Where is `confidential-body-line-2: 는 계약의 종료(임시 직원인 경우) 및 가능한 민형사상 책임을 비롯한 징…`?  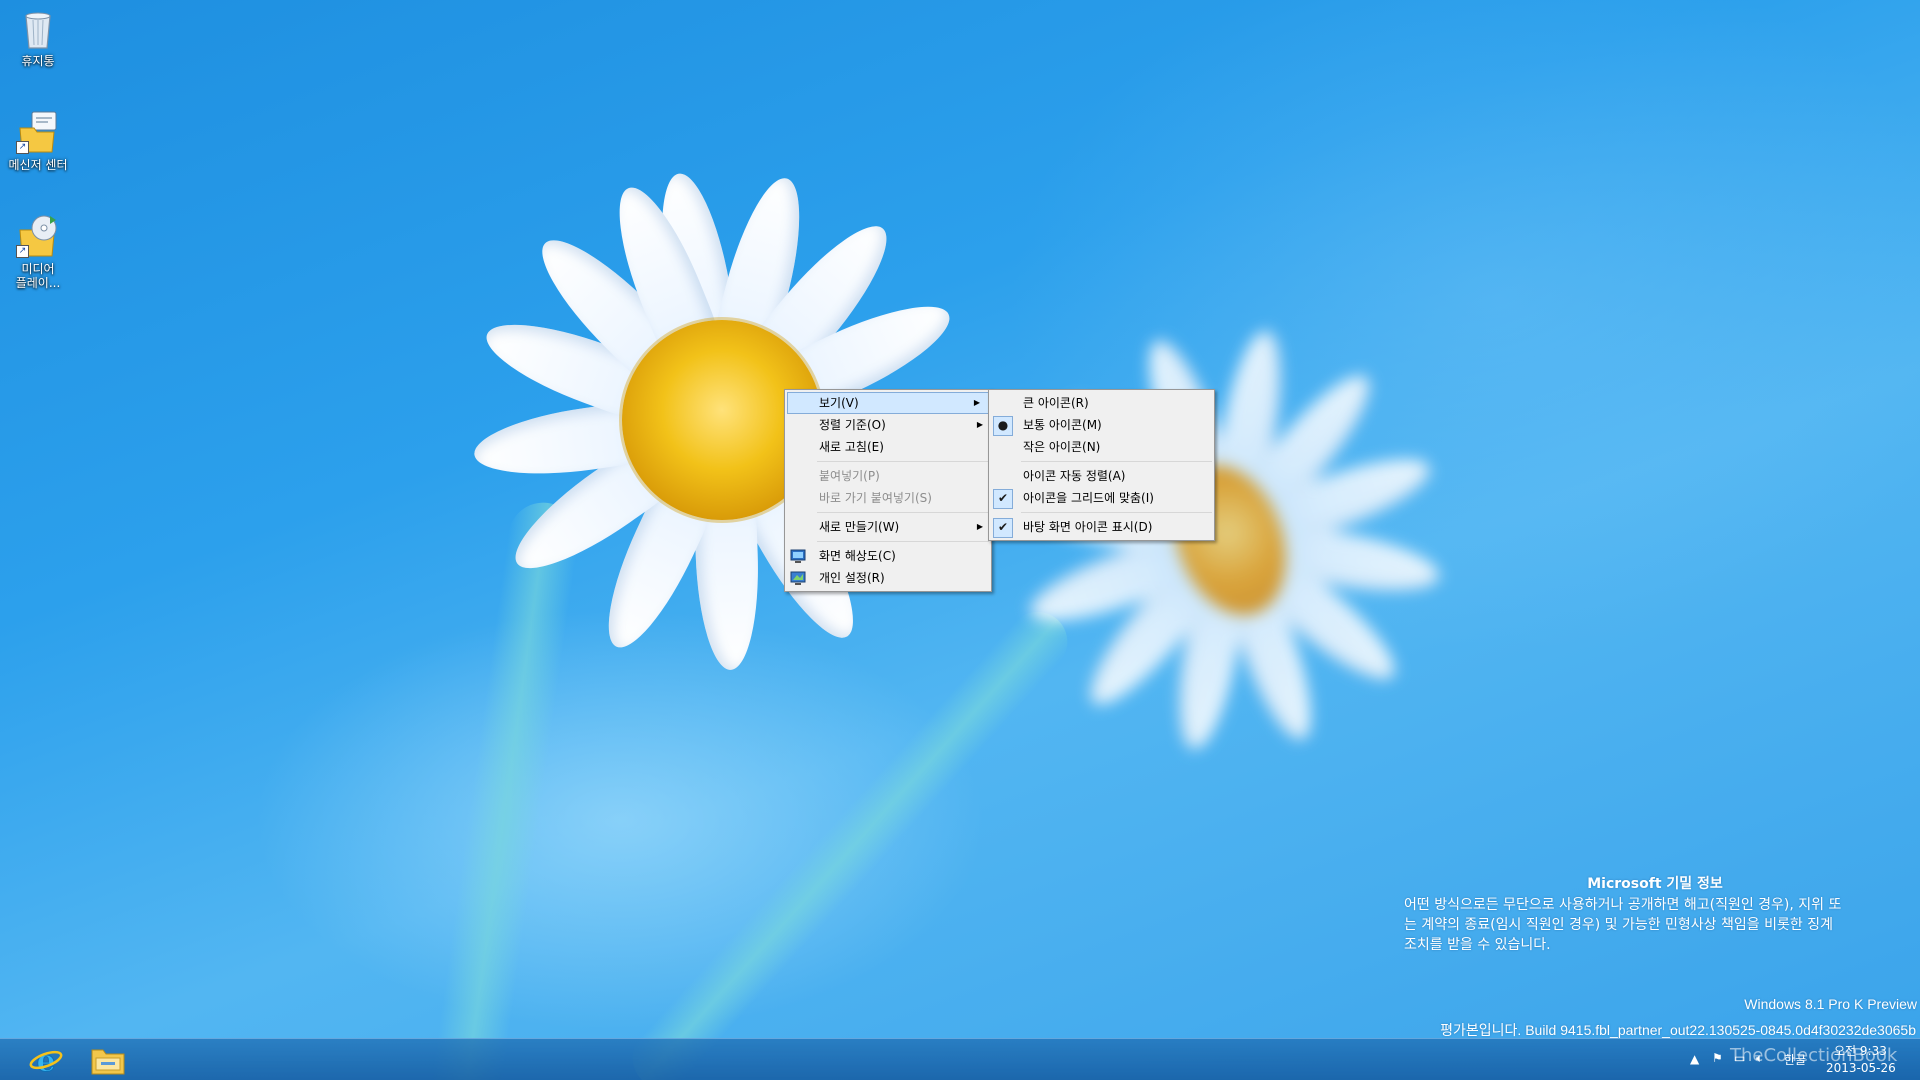 confidential-body-line-2: 는 계약의 종료(임시 직원인 경우) 및 가능한 민형사상 책임을 비롯한 징… is located at coordinates (1618, 925).